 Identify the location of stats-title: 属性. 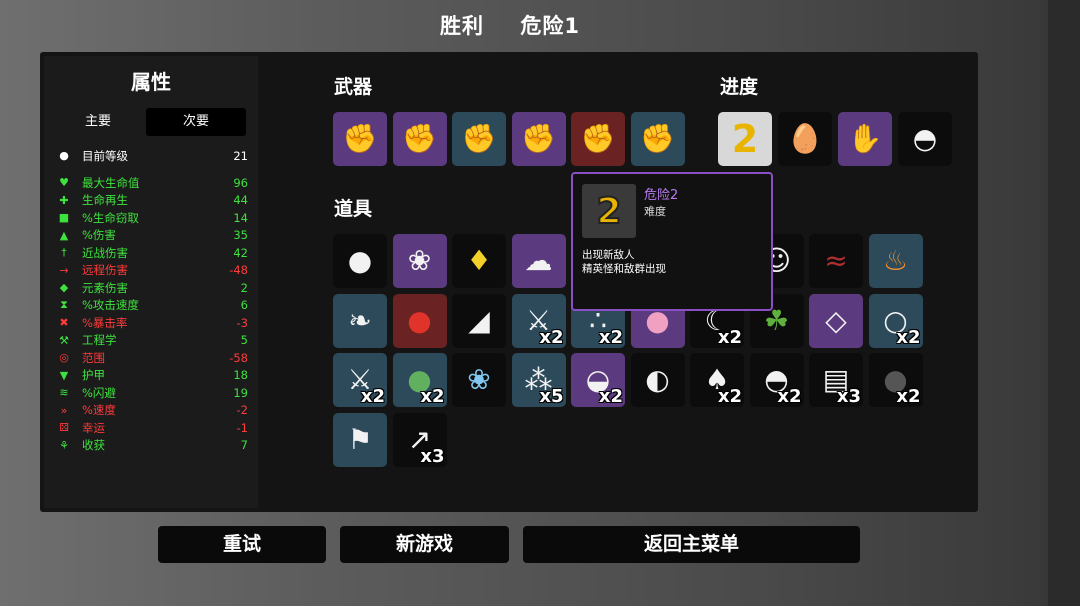
(151, 82).